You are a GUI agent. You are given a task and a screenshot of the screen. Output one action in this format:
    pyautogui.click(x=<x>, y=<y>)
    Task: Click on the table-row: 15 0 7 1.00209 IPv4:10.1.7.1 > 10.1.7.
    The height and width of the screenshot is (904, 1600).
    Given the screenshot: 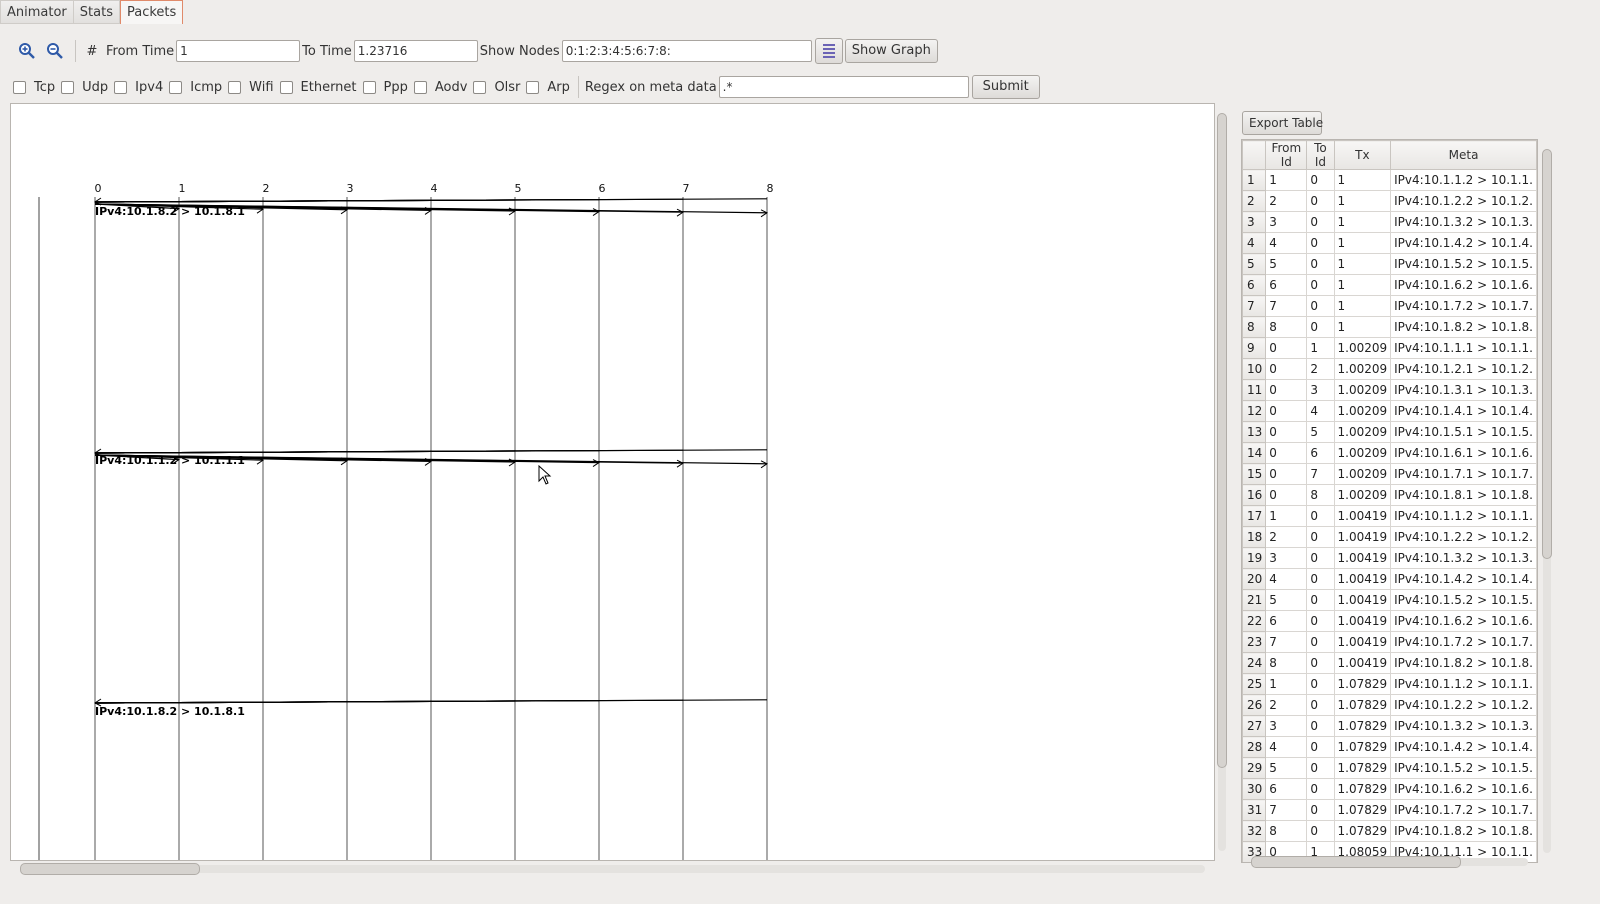 What is the action you would take?
    pyautogui.click(x=1389, y=474)
    